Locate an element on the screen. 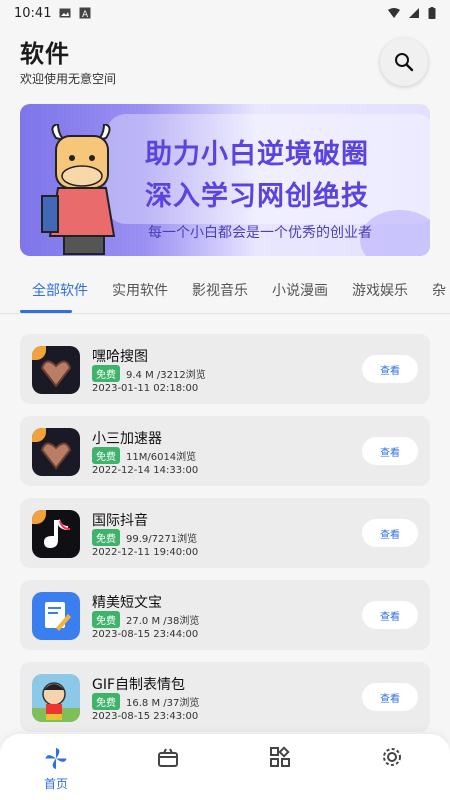  app-size-views: 16.8 M /37浏览 is located at coordinates (163, 703).